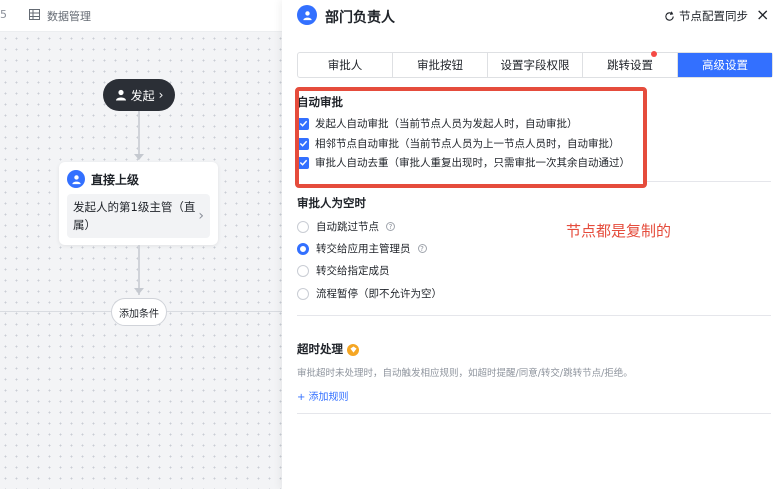 This screenshot has height=489, width=776. I want to click on add-rule-link: + 添加规则, so click(323, 395).